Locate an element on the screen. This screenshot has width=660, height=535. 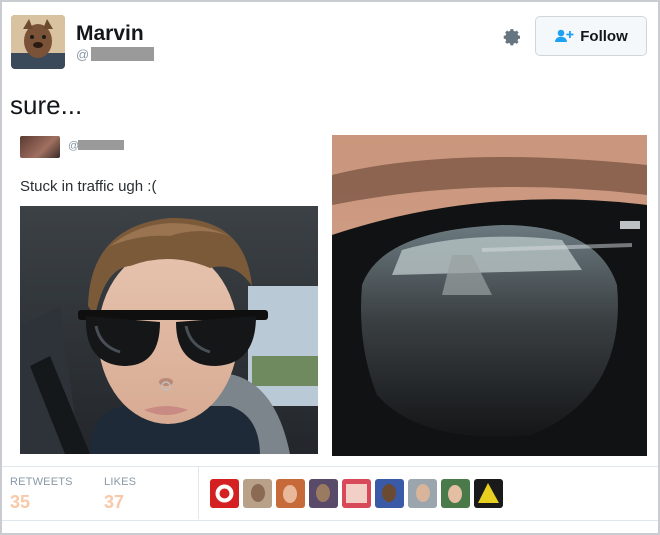
liker-avatars is located at coordinates (356, 493).